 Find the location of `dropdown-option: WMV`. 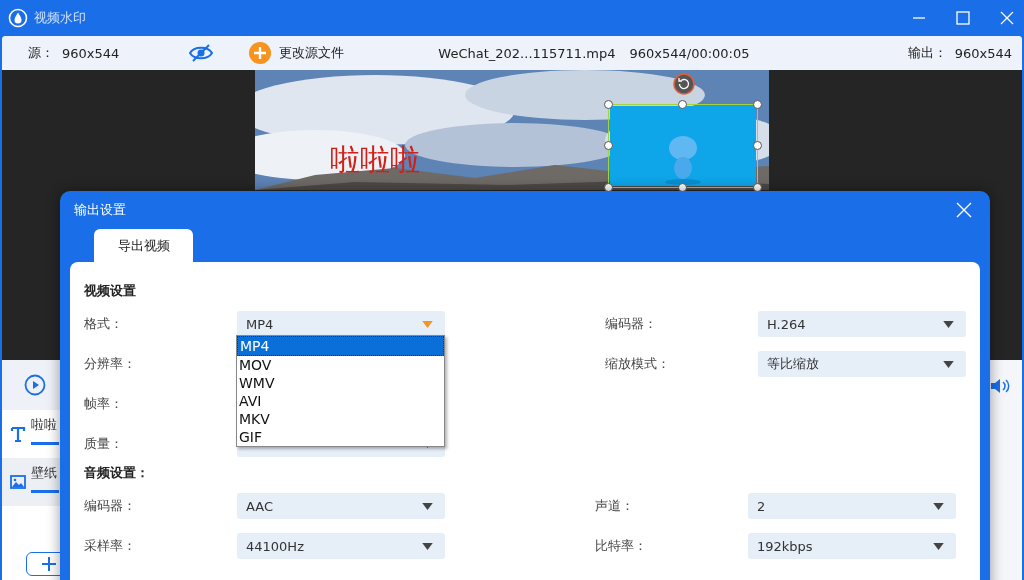

dropdown-option: WMV is located at coordinates (340, 383).